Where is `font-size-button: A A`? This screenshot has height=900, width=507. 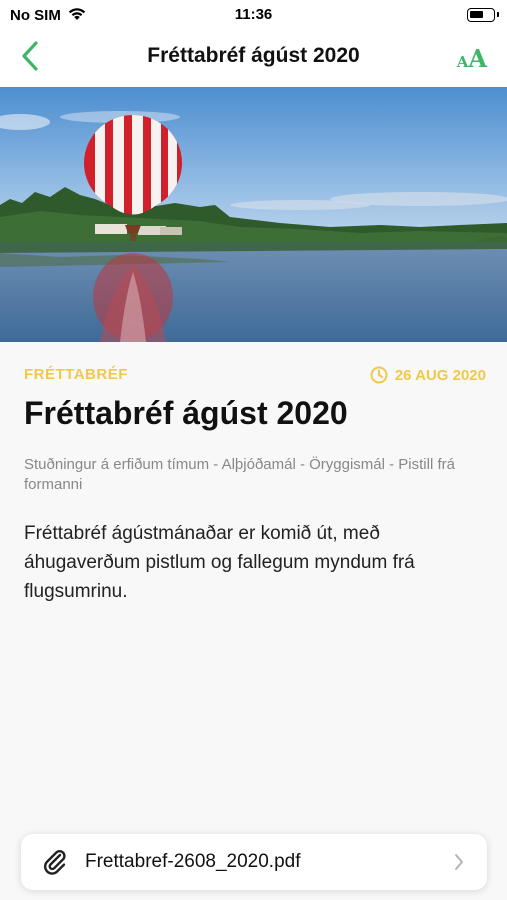
font-size-button: A A is located at coordinates (472, 58).